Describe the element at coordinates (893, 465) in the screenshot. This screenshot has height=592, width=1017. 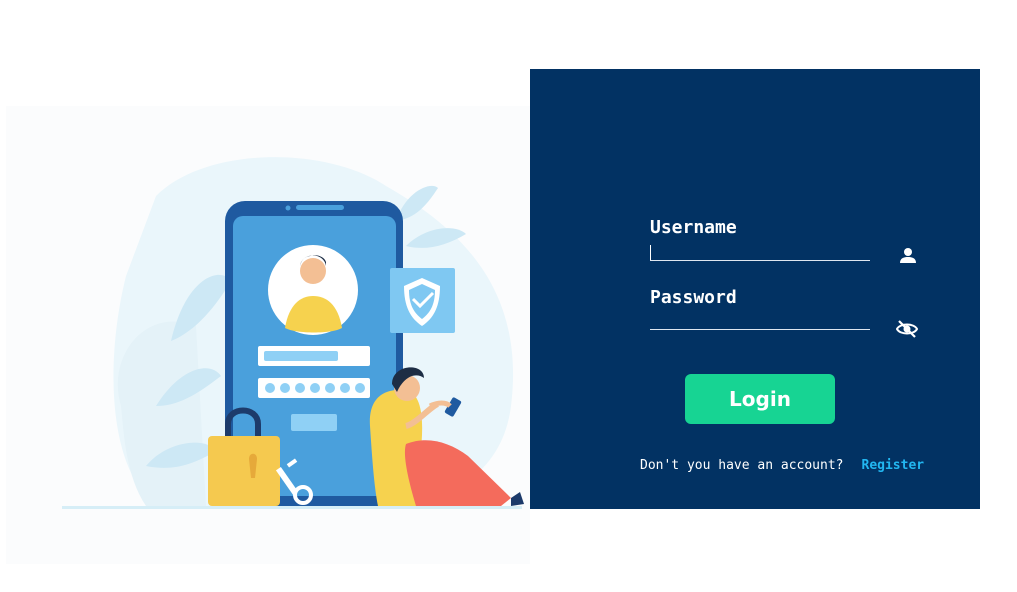
I see `register-link: Register` at that location.